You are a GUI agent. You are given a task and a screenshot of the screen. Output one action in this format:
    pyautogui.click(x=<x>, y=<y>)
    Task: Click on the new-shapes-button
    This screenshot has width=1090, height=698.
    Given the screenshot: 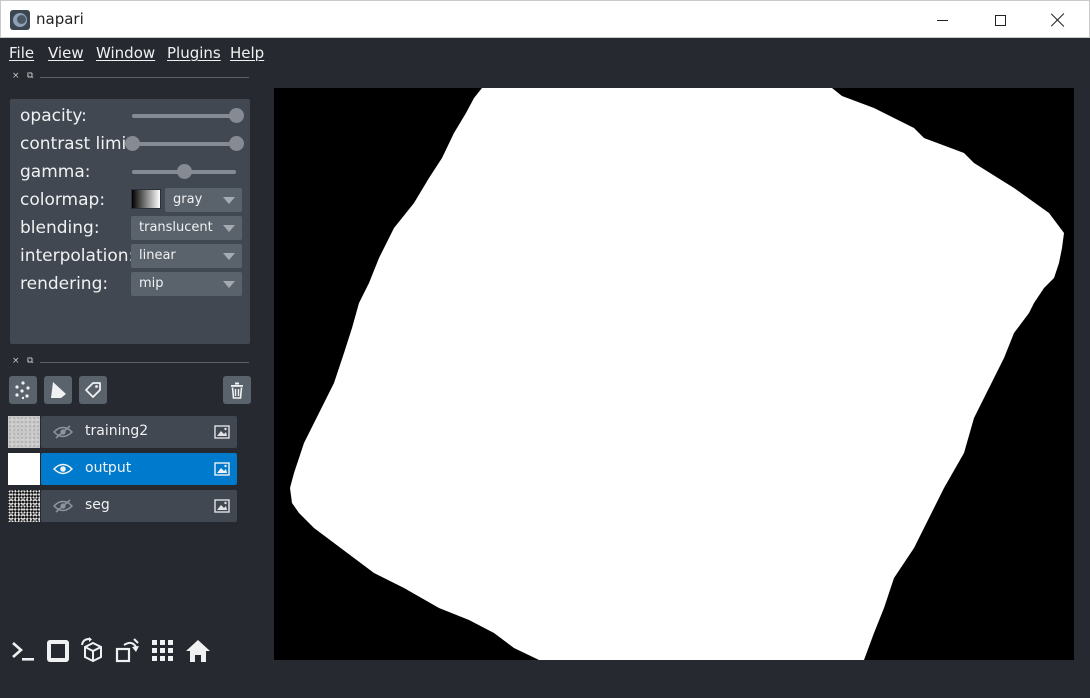 What is the action you would take?
    pyautogui.click(x=58, y=390)
    